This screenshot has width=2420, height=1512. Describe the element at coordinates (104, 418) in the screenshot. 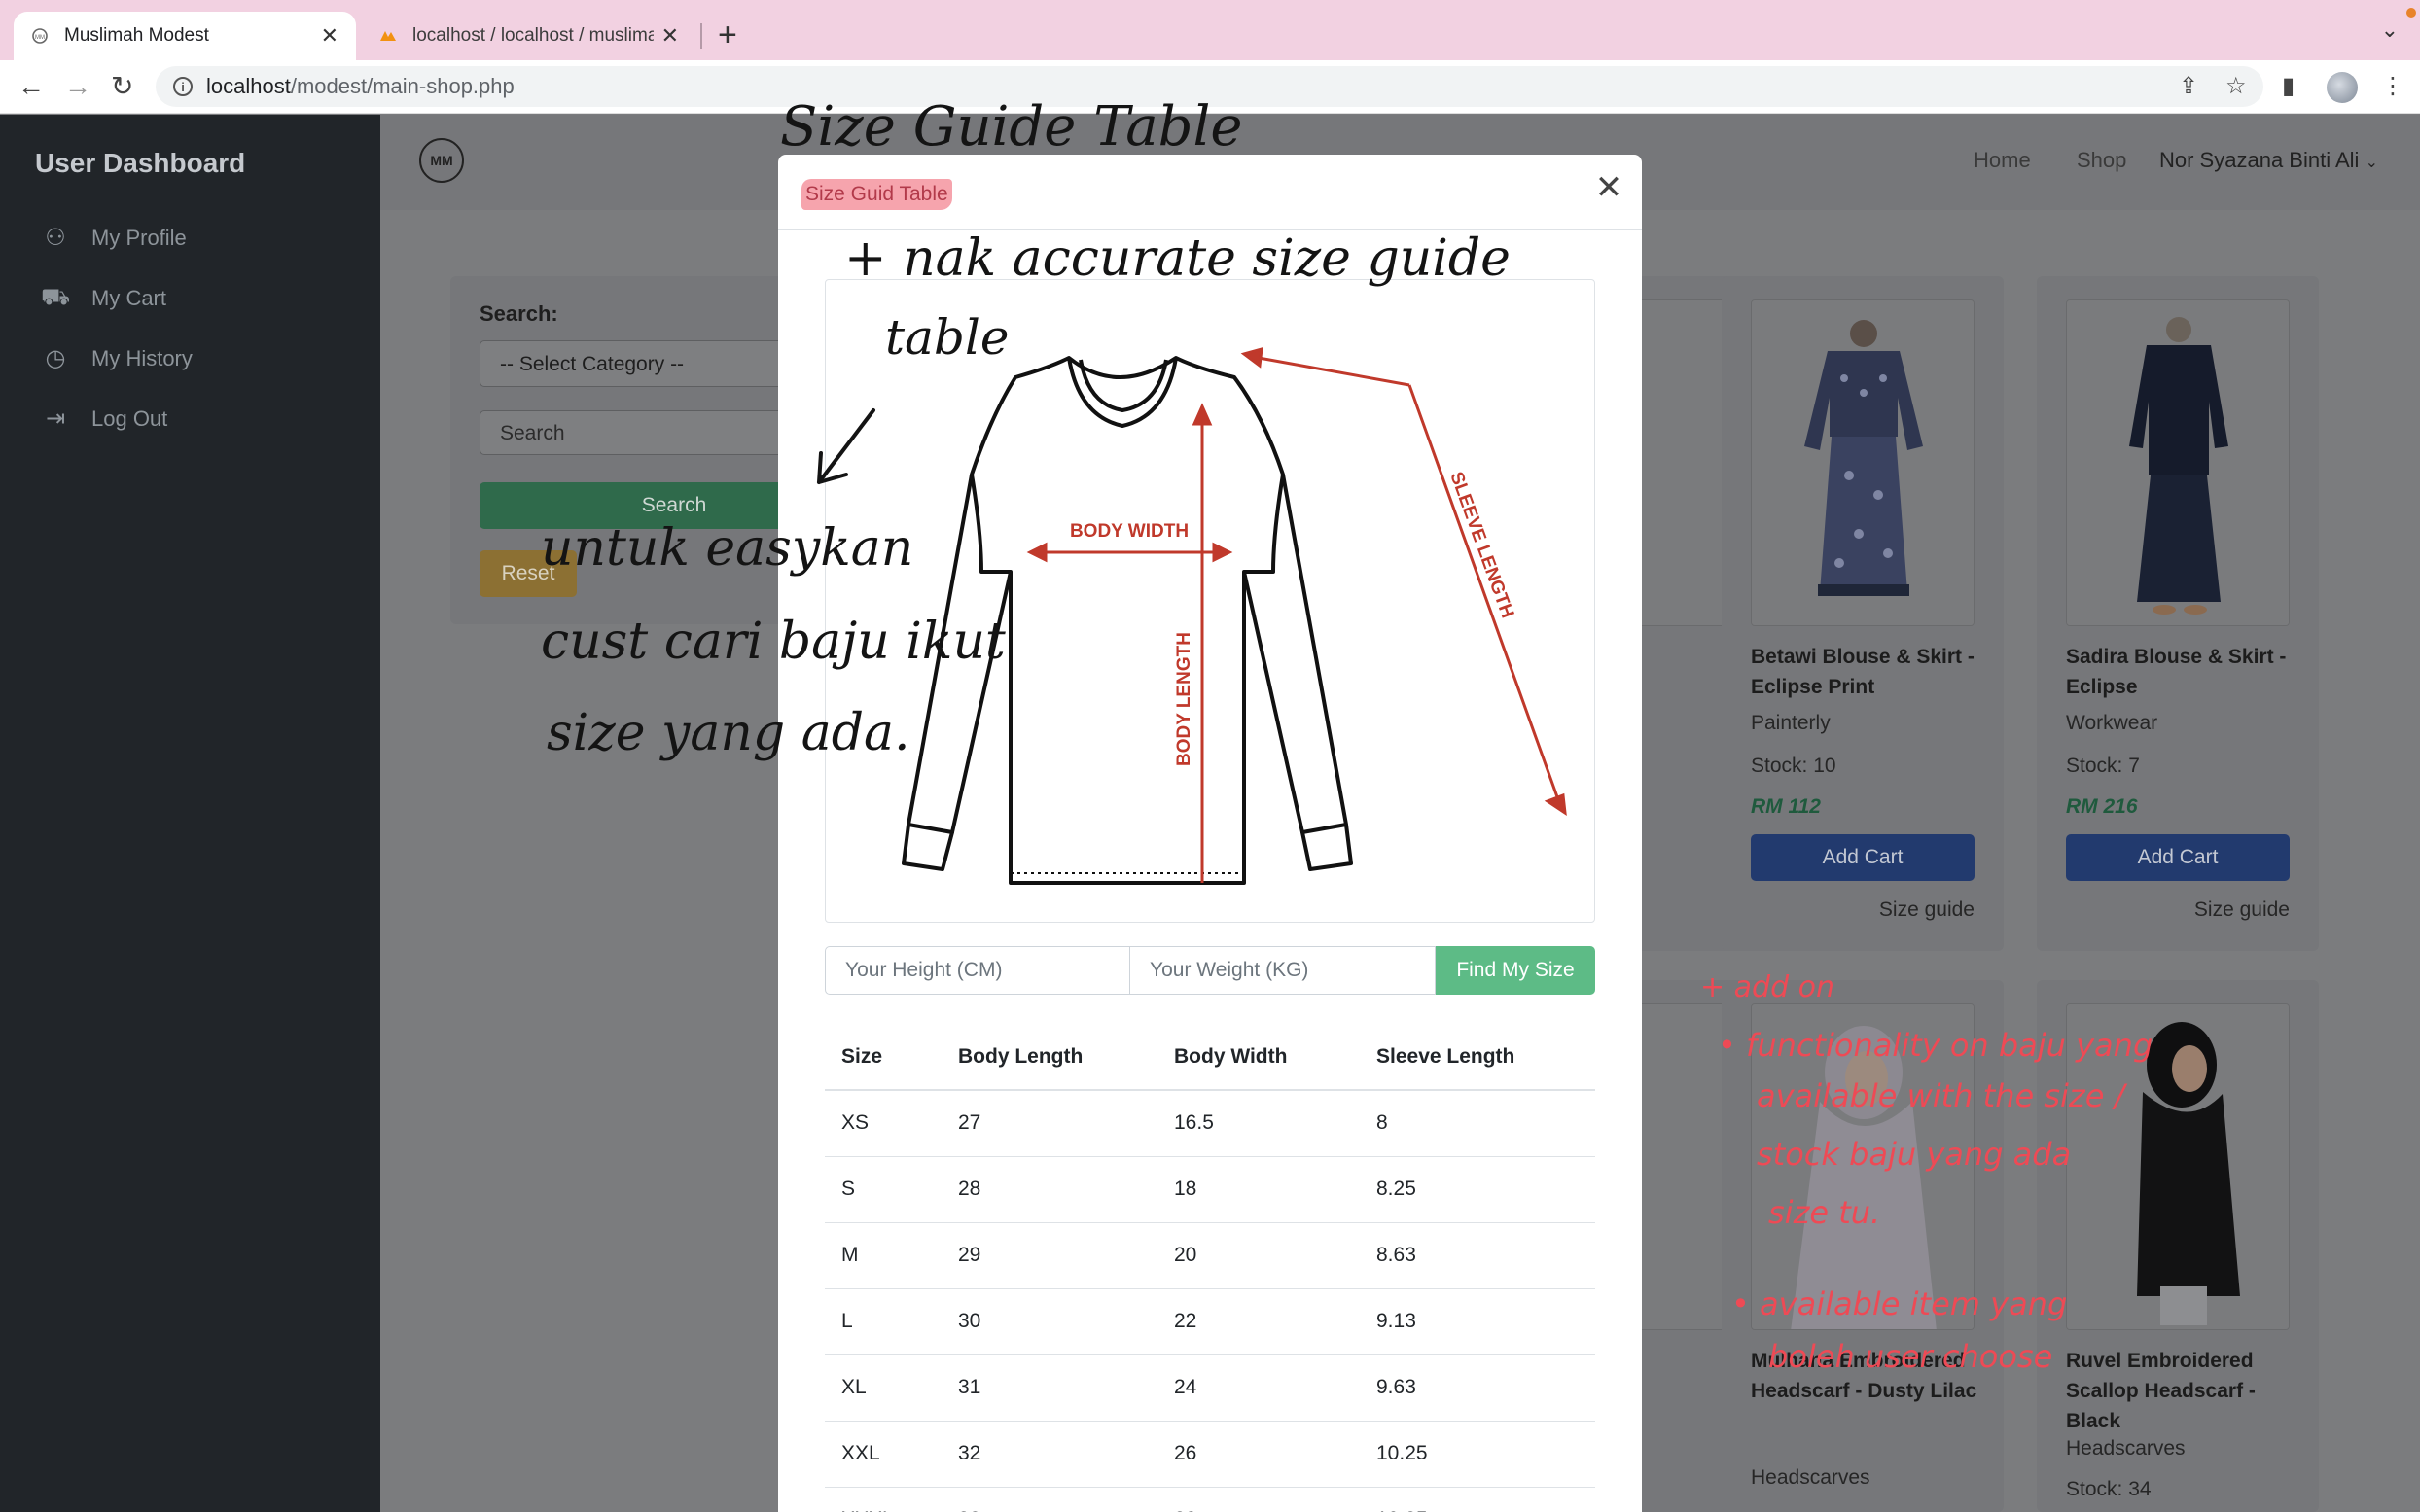

I see `sidebar-item-log-out: ⇥ Log Out` at that location.